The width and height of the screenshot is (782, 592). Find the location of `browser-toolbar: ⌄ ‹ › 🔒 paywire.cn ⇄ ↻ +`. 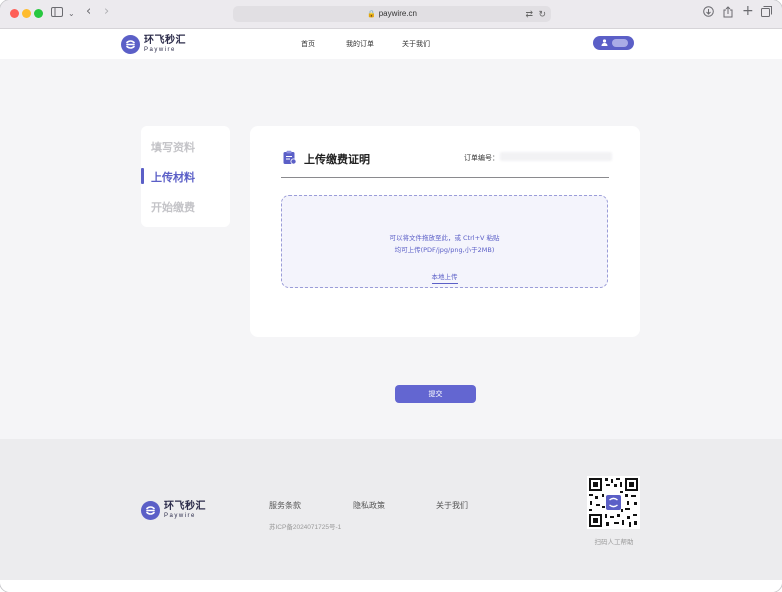

browser-toolbar: ⌄ ‹ › 🔒 paywire.cn ⇄ ↻ + is located at coordinates (391, 14).